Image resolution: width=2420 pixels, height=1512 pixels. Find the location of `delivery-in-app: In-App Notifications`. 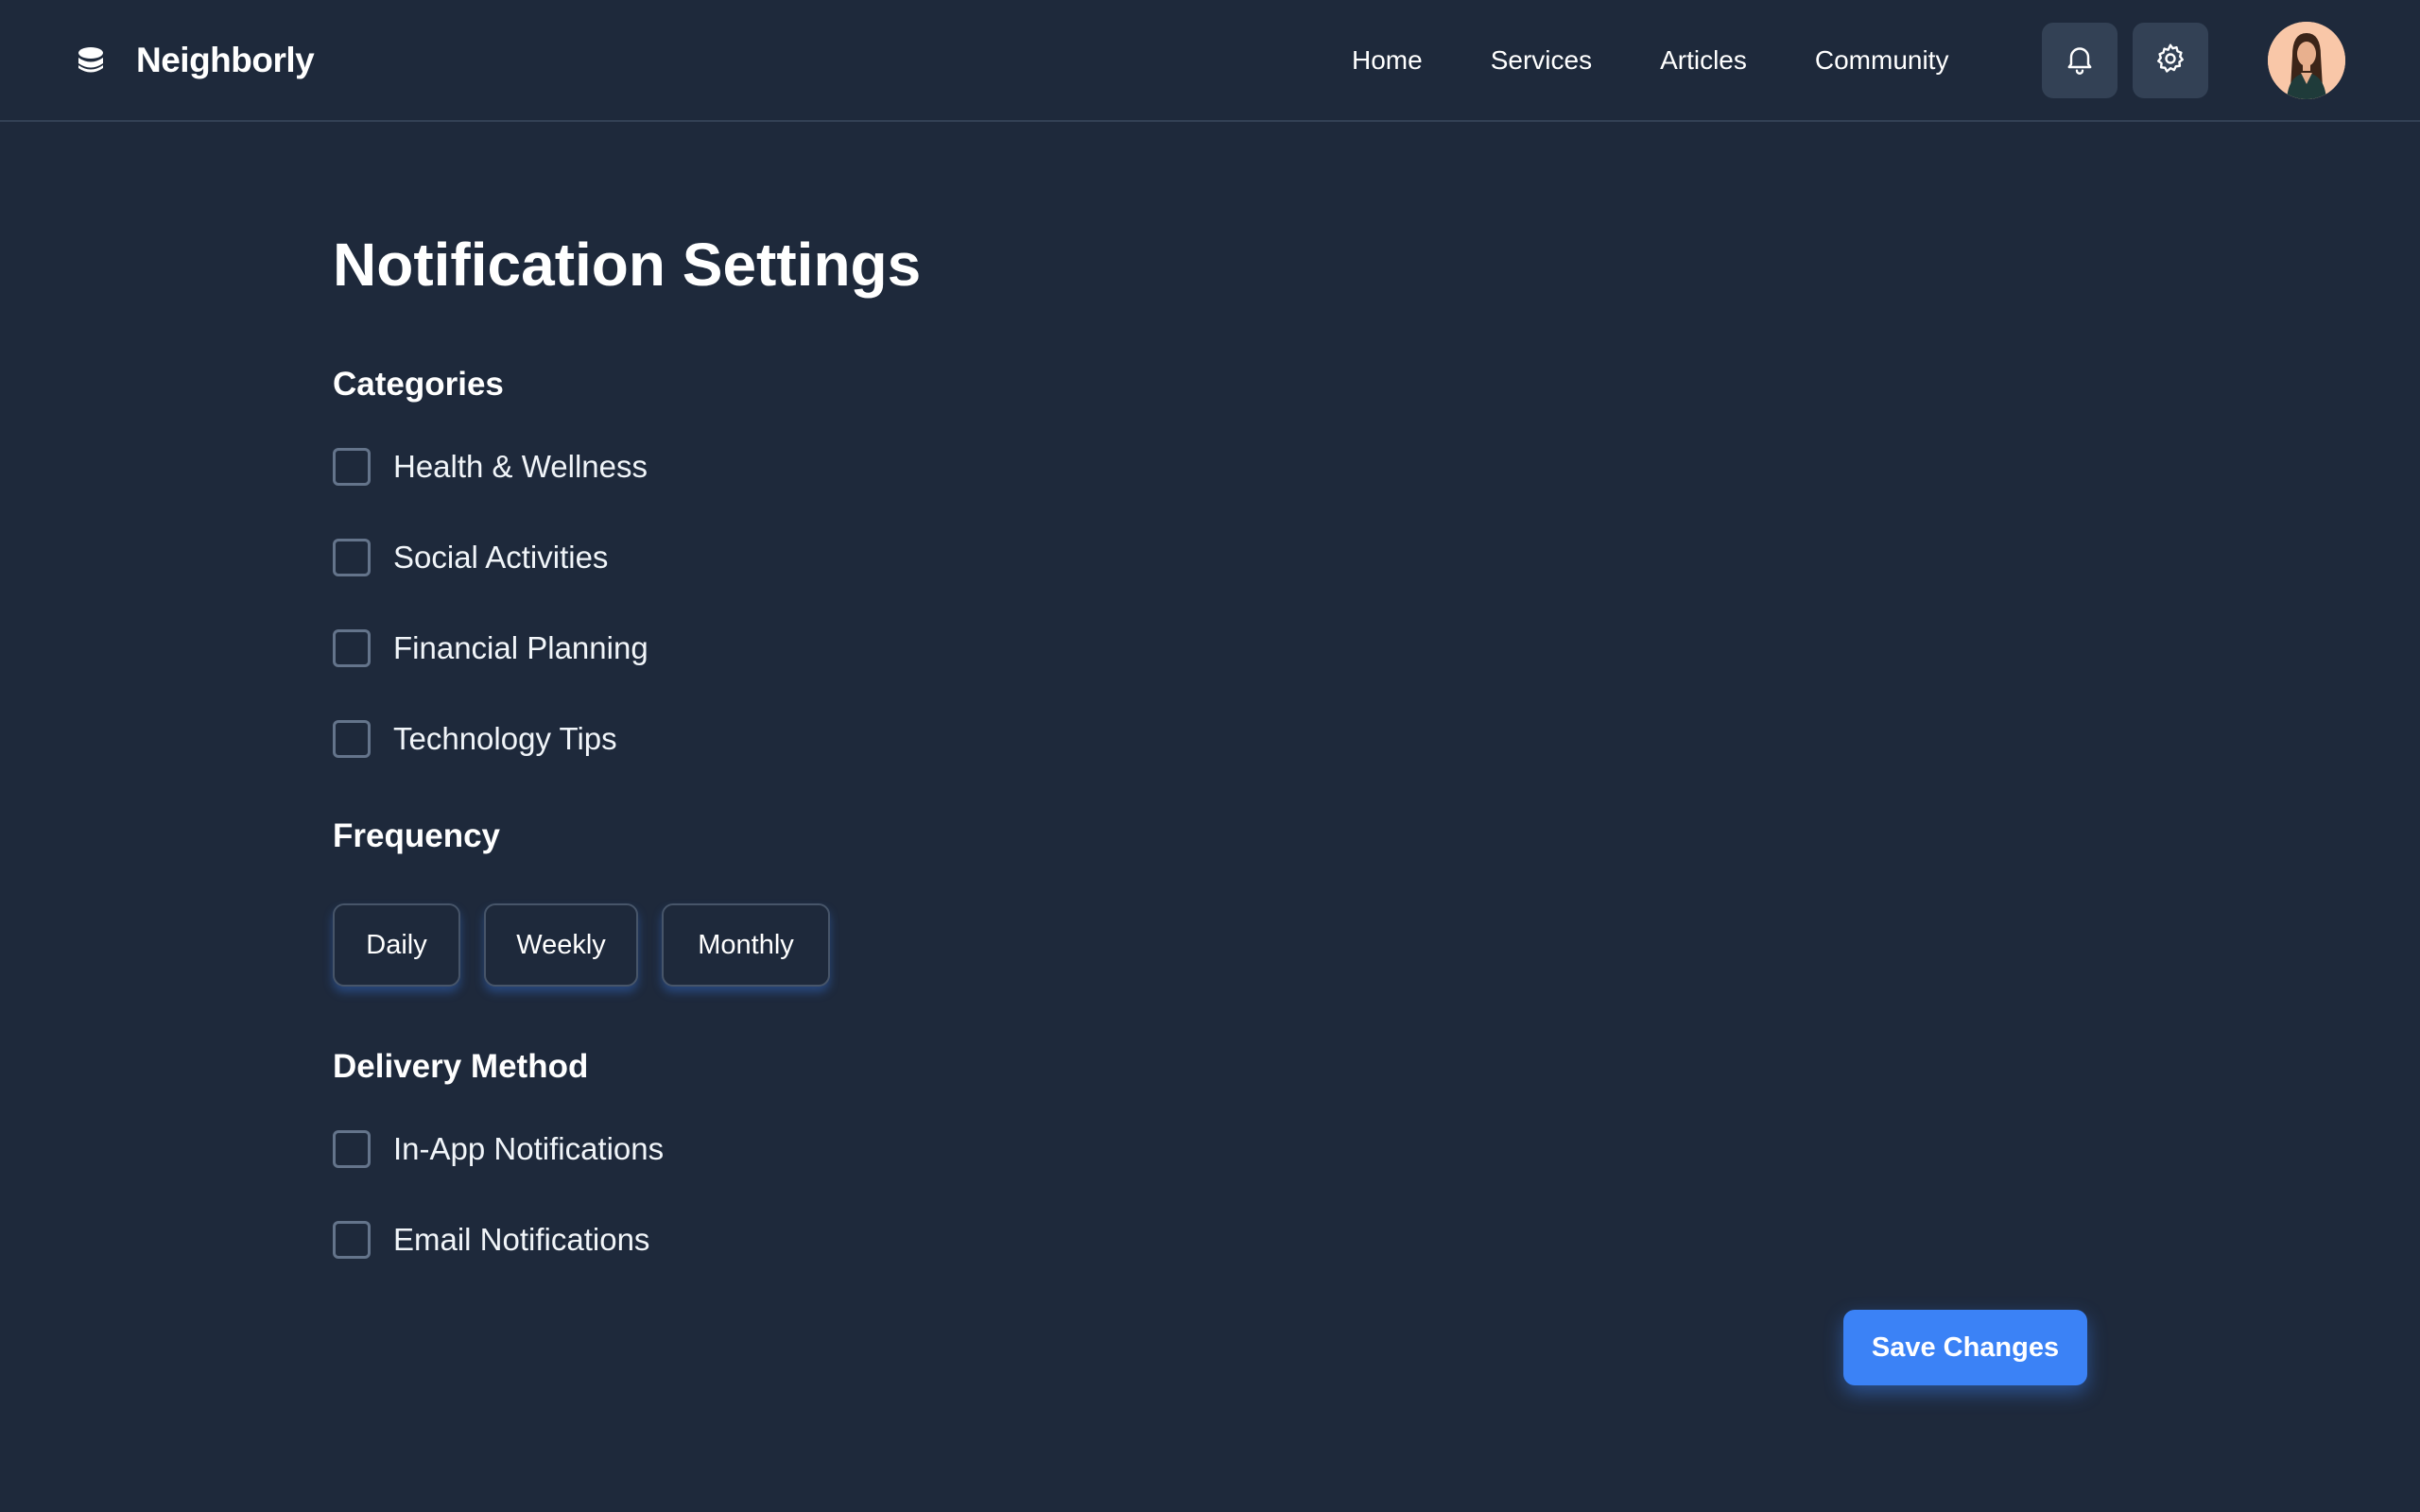

delivery-in-app: In-App Notifications is located at coordinates (498, 1149).